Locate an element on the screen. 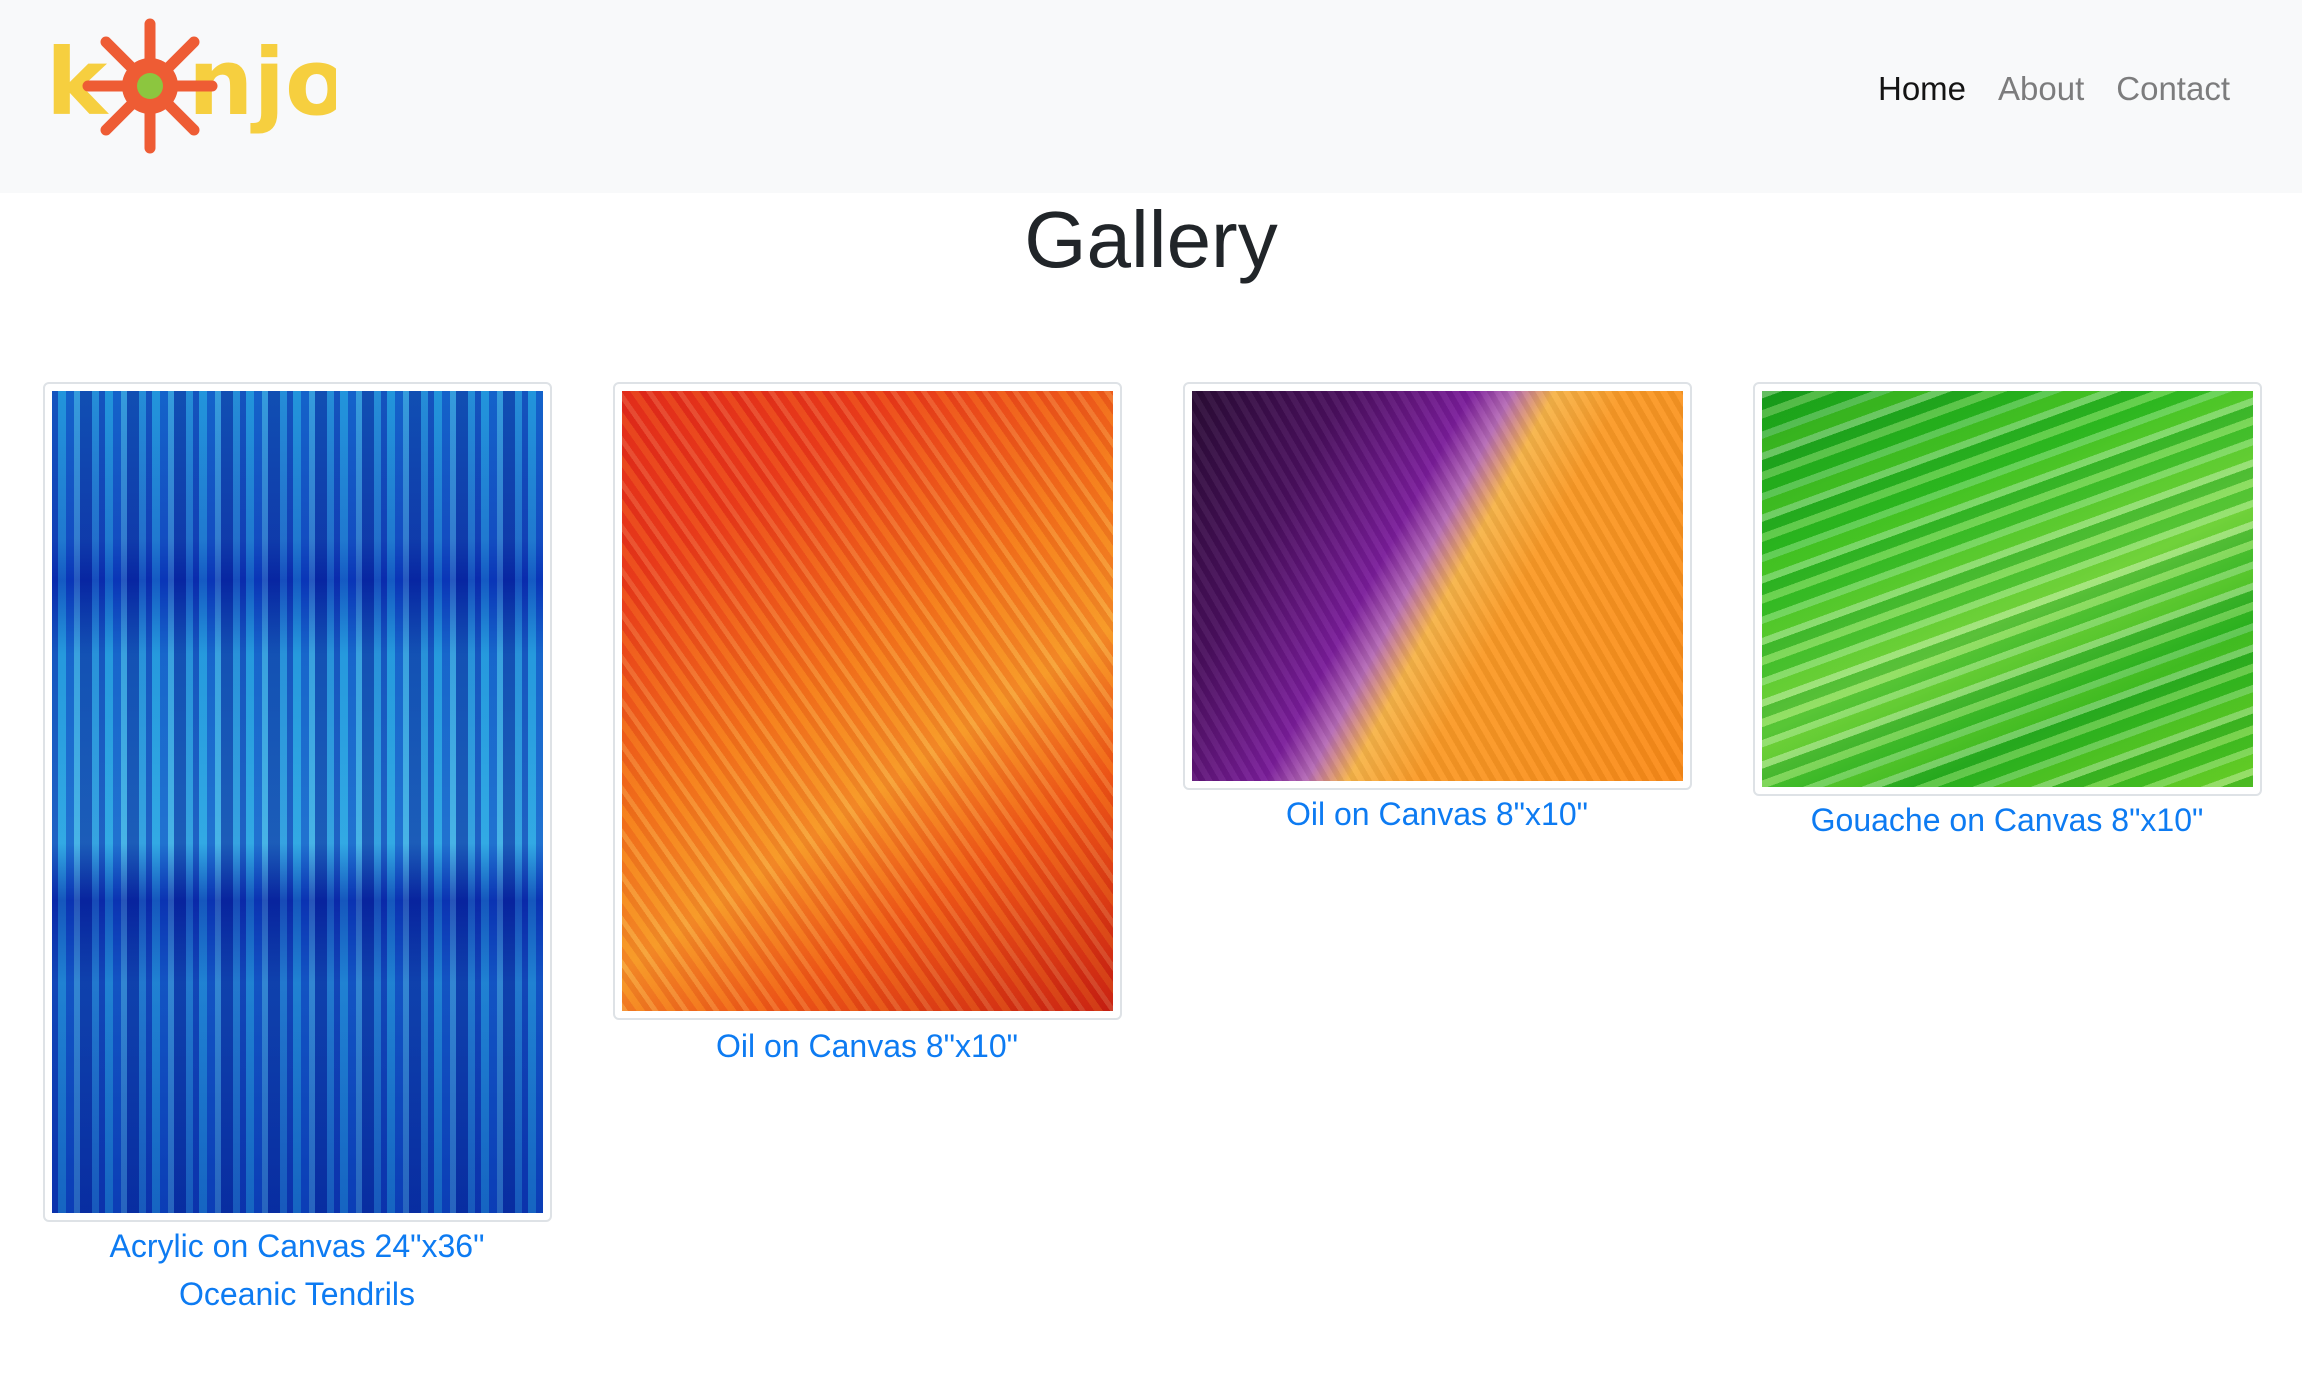 The image size is (2302, 1382). gallery-caption: Acrylic on Canvas 24"x36" is located at coordinates (297, 1246).